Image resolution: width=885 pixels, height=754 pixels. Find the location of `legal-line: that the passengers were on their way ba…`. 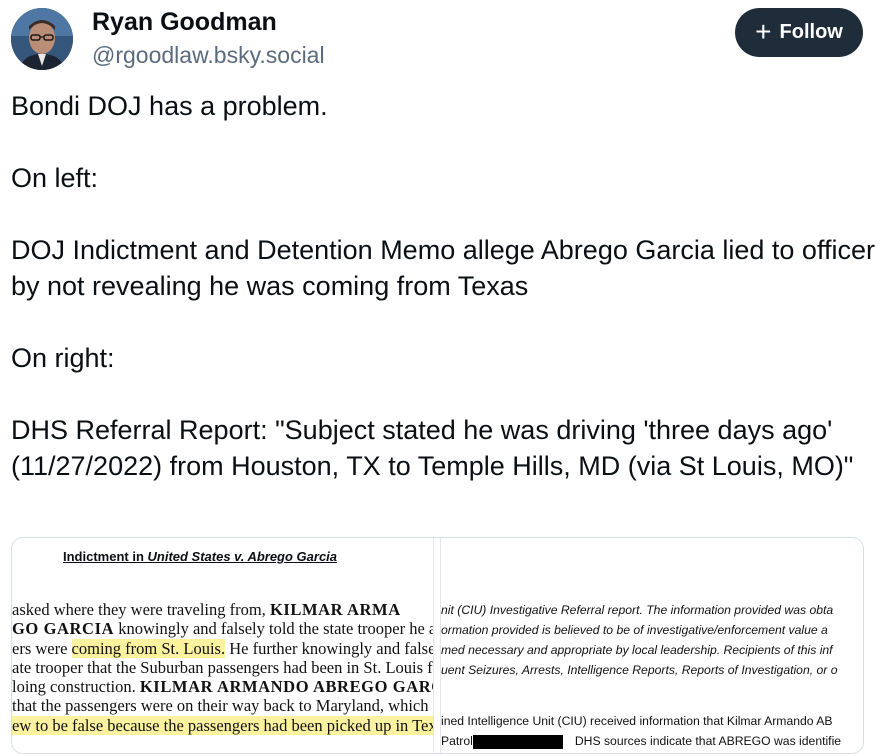

legal-line: that the passengers were on their way ba… is located at coordinates (220, 706).